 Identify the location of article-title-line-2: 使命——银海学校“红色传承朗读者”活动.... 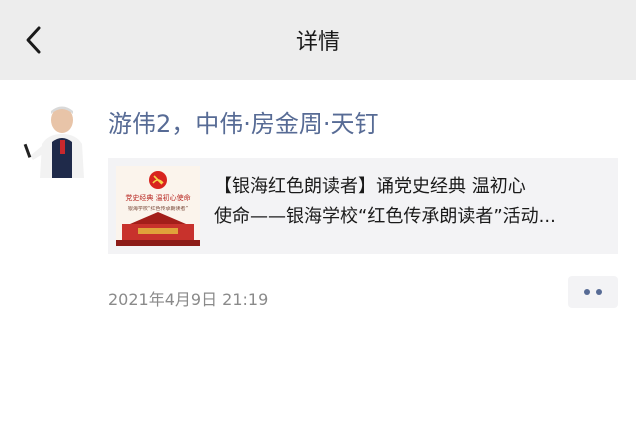
(385, 216).